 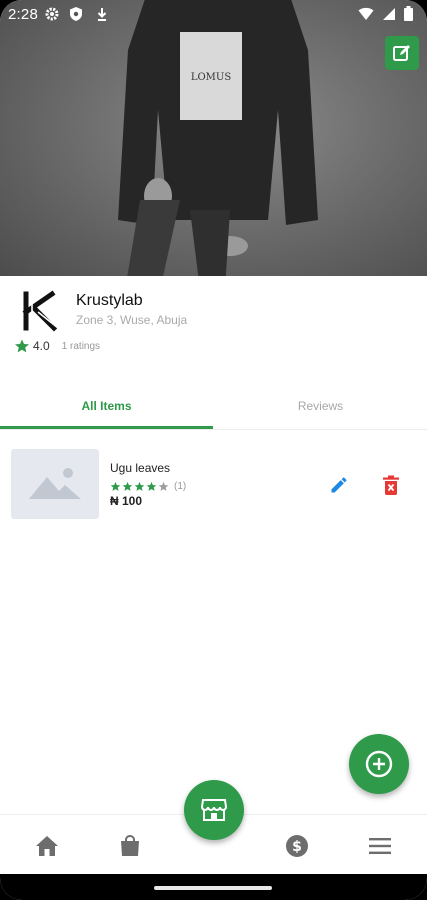 I want to click on nav-earnings: $, so click(x=297, y=846).